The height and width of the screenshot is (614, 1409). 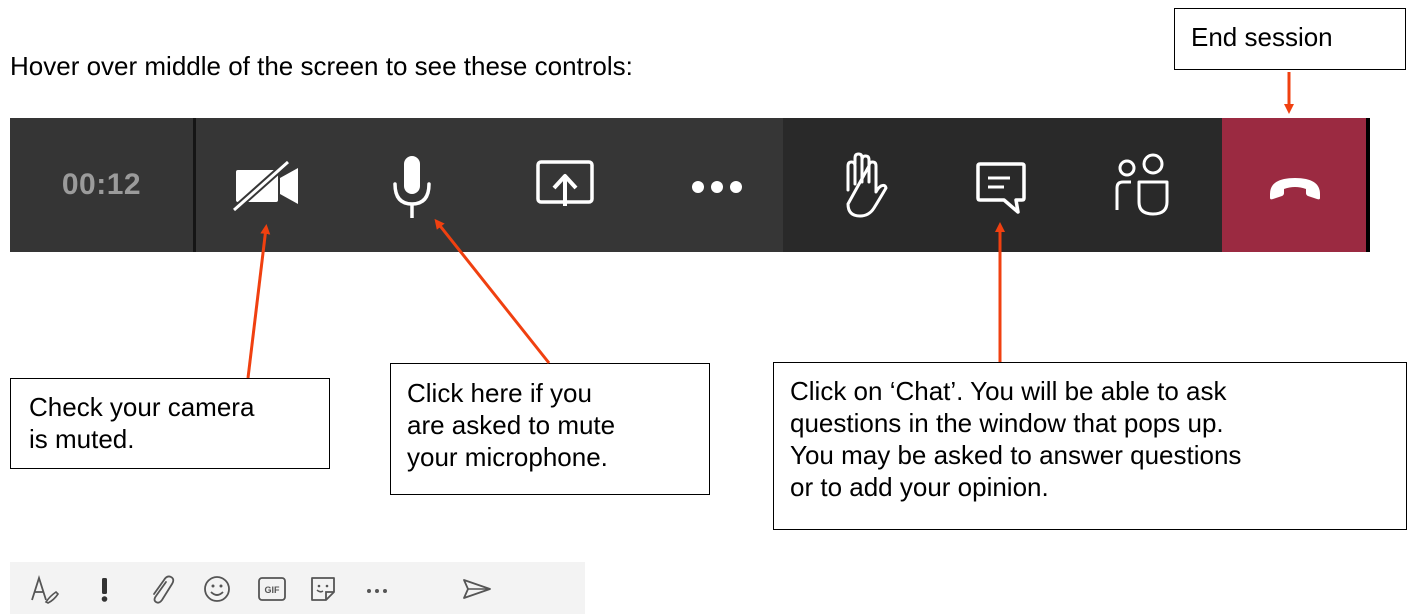 What do you see at coordinates (101, 184) in the screenshot?
I see `call-timer: 00:12` at bounding box center [101, 184].